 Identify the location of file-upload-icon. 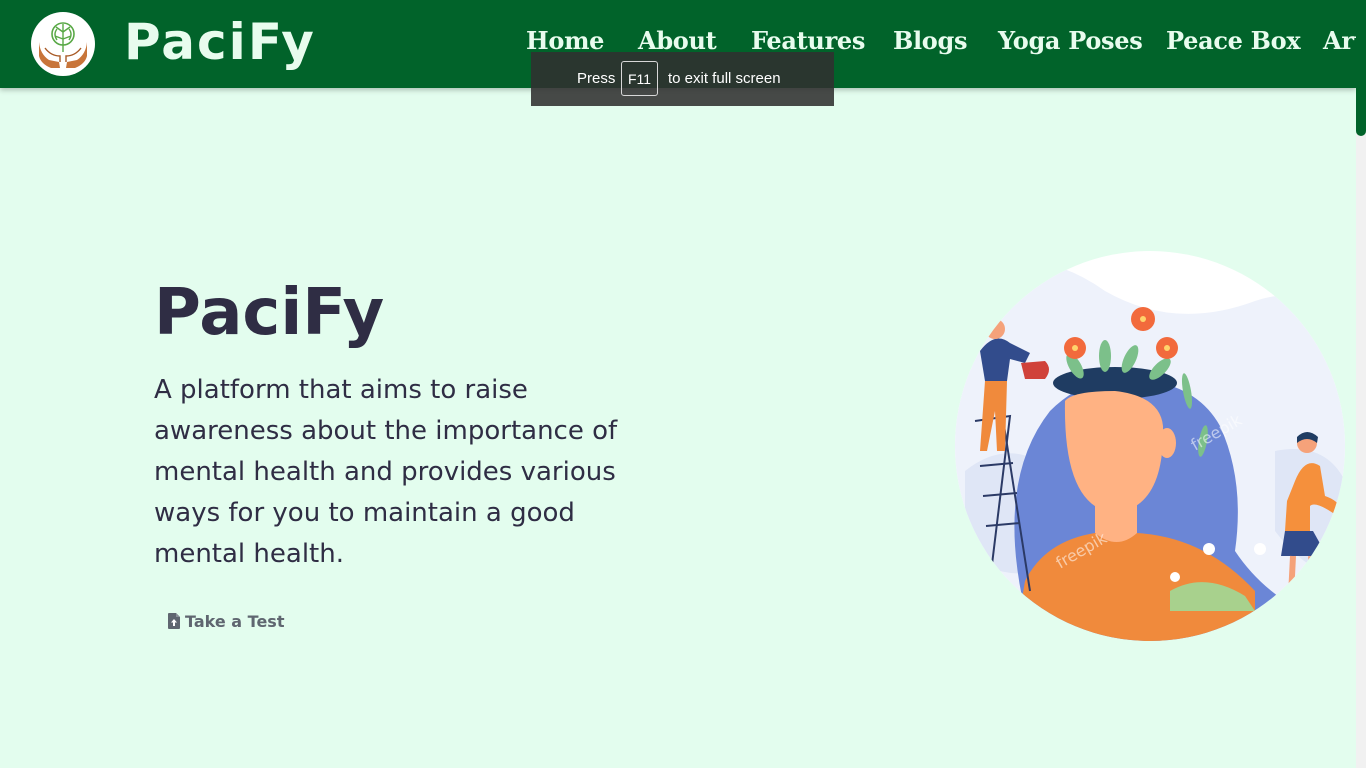
(174, 621).